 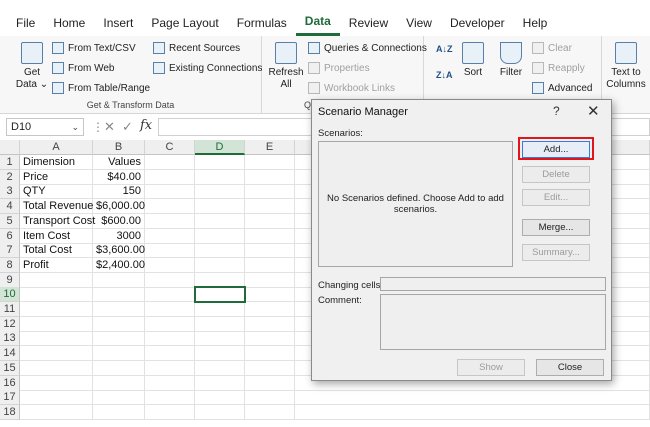 What do you see at coordinates (220, 354) in the screenshot?
I see `cell-d14` at bounding box center [220, 354].